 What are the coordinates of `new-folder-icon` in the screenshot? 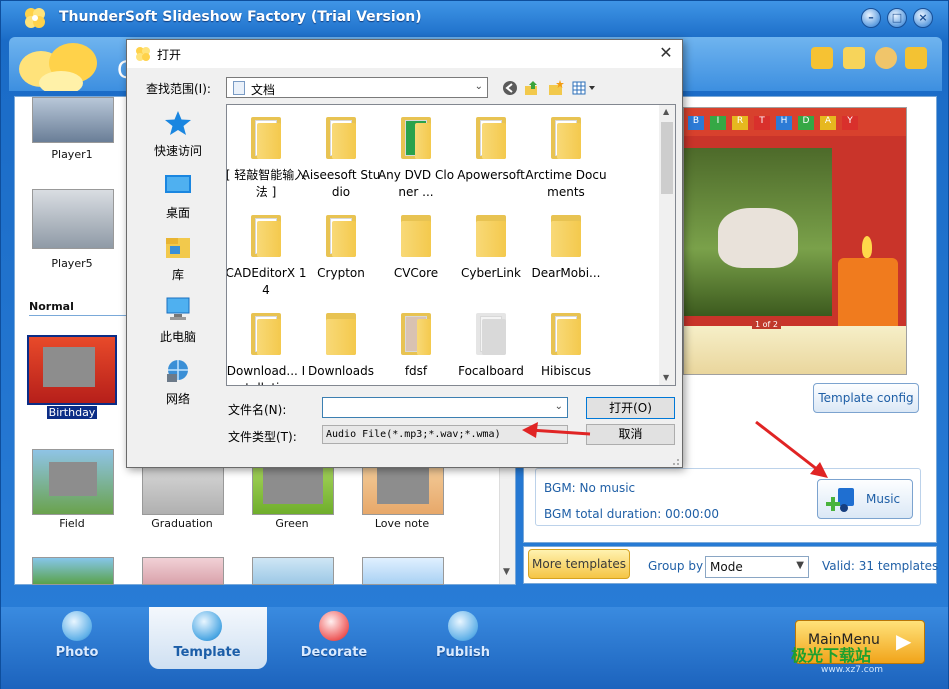 It's located at (556, 88).